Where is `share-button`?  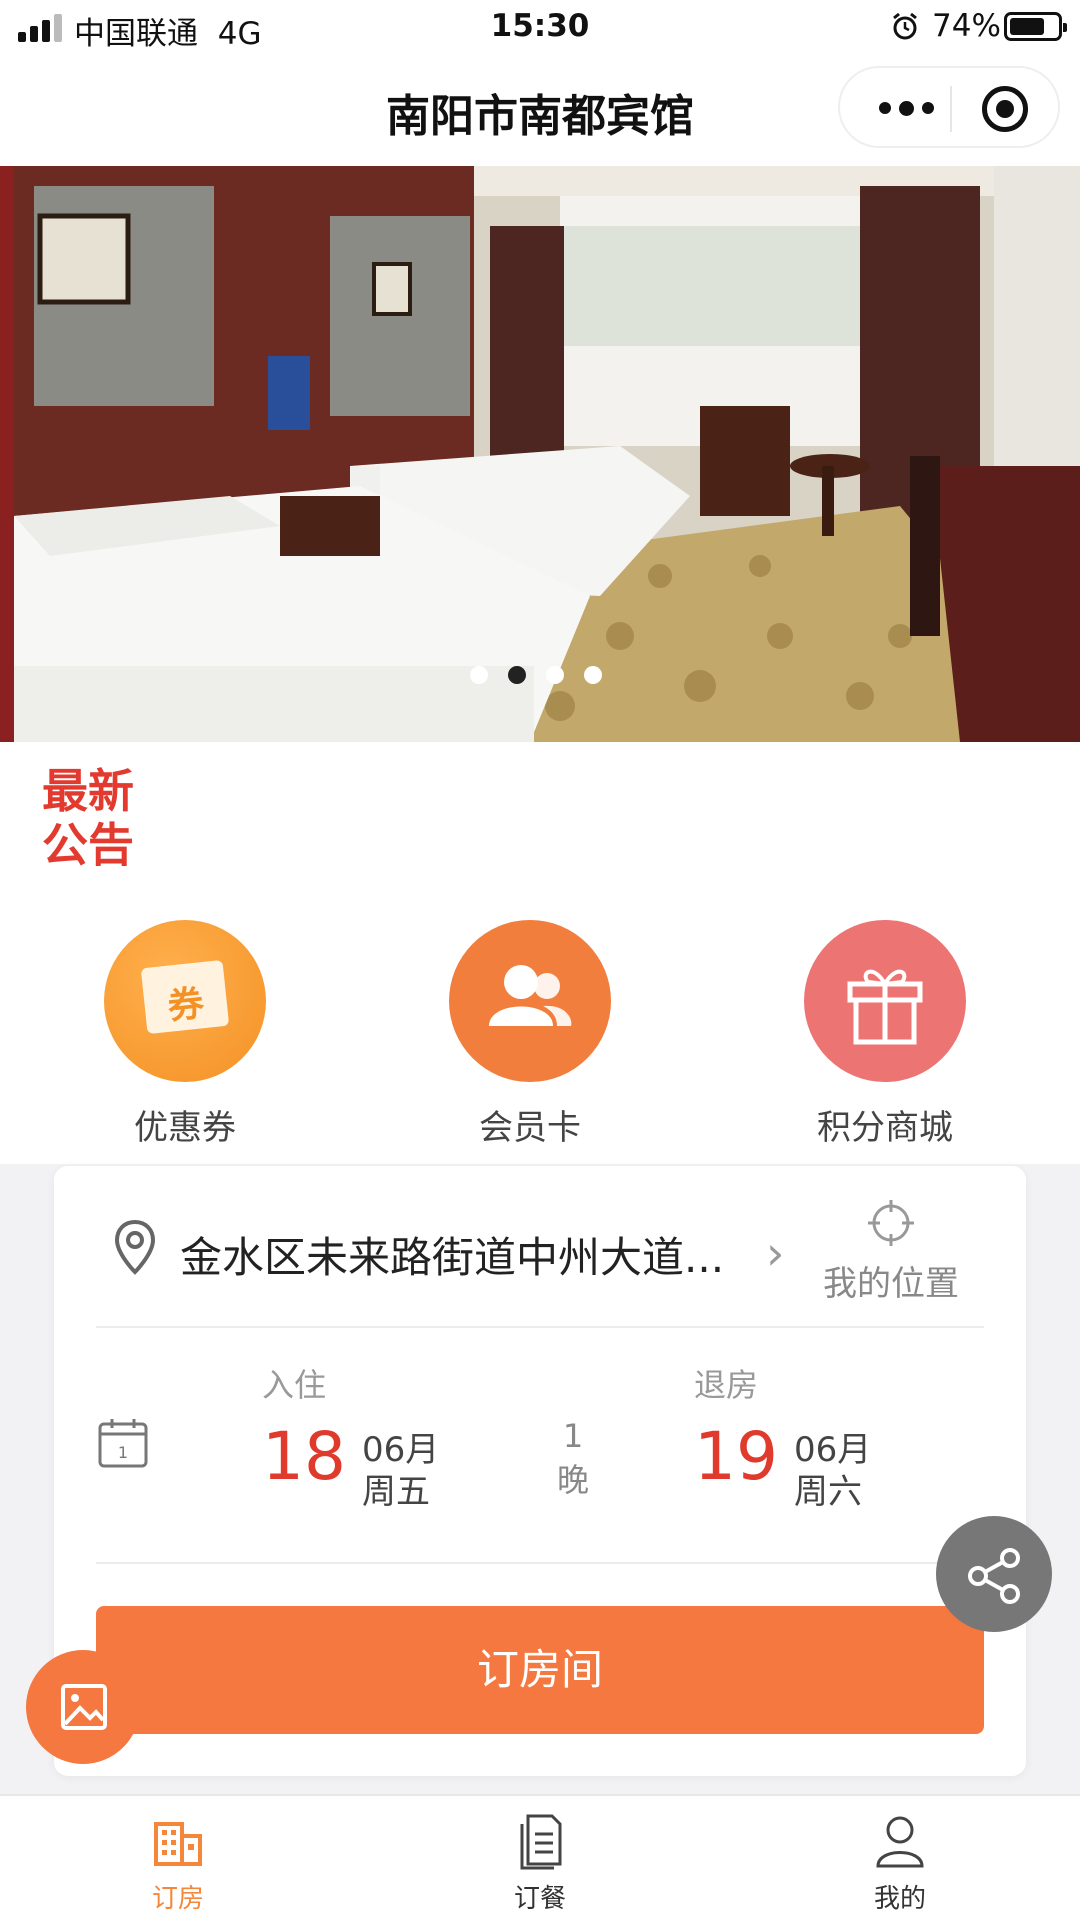 share-button is located at coordinates (994, 1574).